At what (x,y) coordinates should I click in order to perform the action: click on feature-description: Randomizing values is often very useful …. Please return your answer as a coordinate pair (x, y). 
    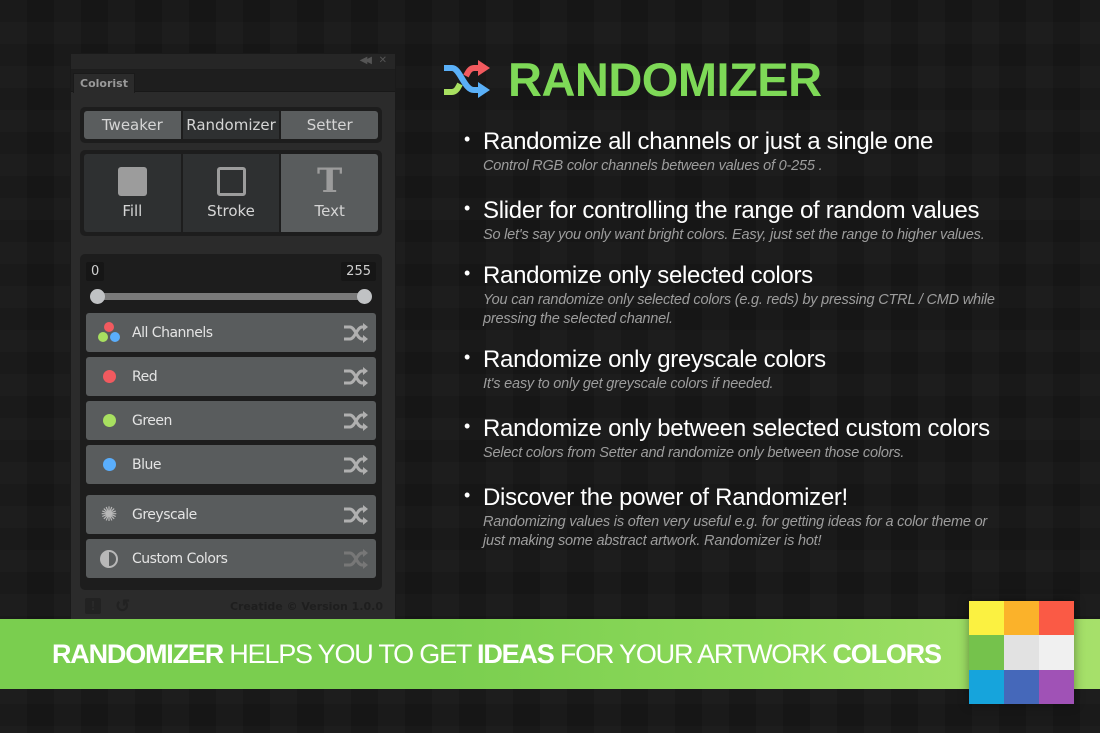
    Looking at the image, I should click on (735, 531).